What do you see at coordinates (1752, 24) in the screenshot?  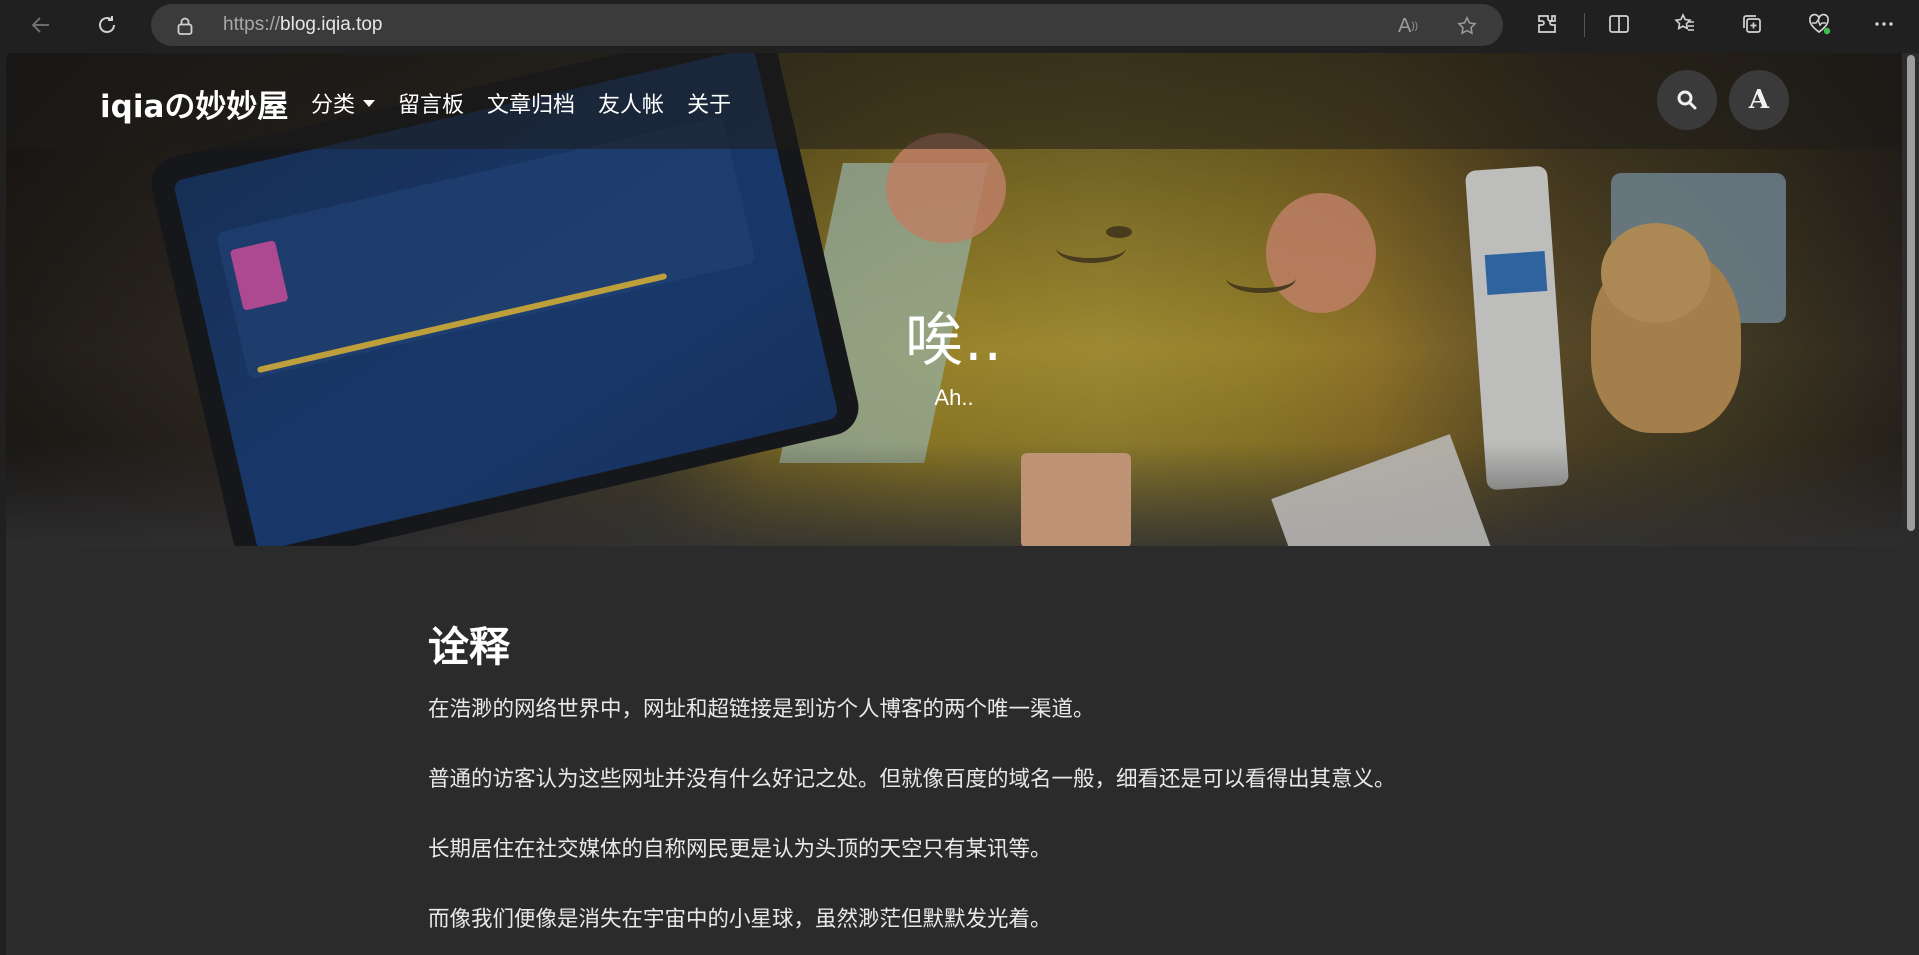 I see `collections-icon` at bounding box center [1752, 24].